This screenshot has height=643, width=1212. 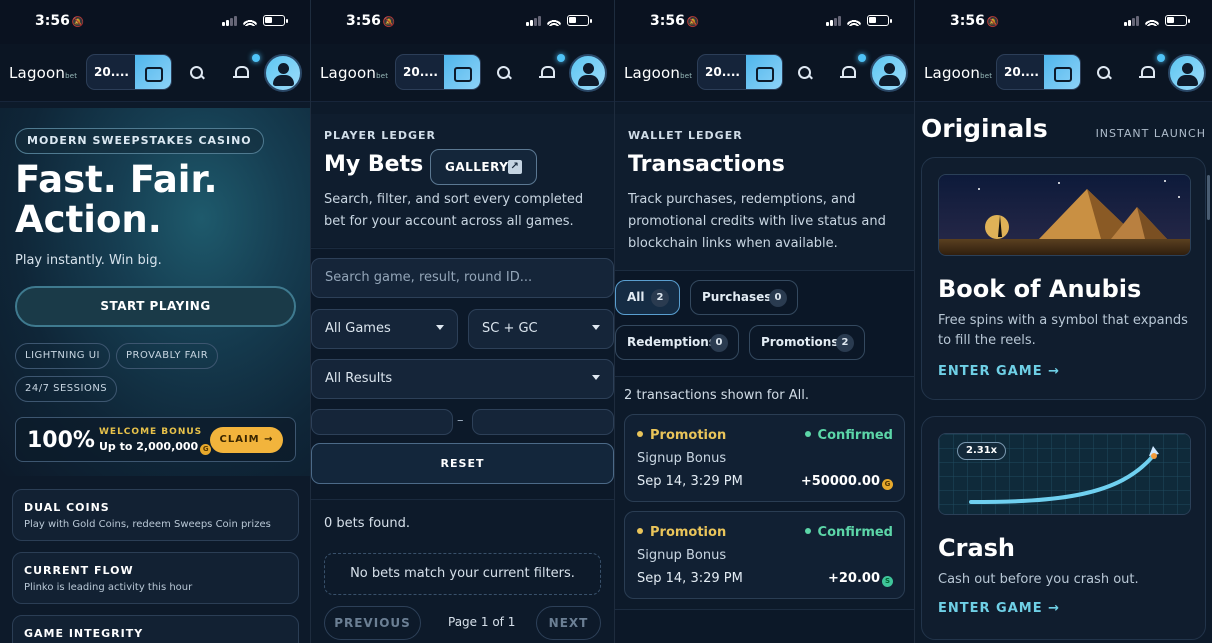 What do you see at coordinates (372, 623) in the screenshot?
I see `previous-button: PREVIOUS` at bounding box center [372, 623].